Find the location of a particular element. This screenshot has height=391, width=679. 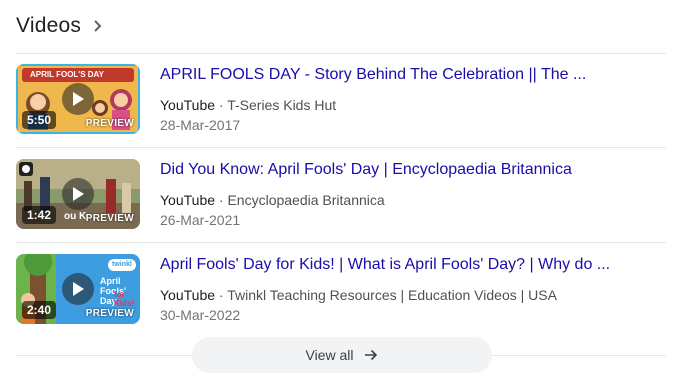

view-all-label: View all is located at coordinates (329, 355).